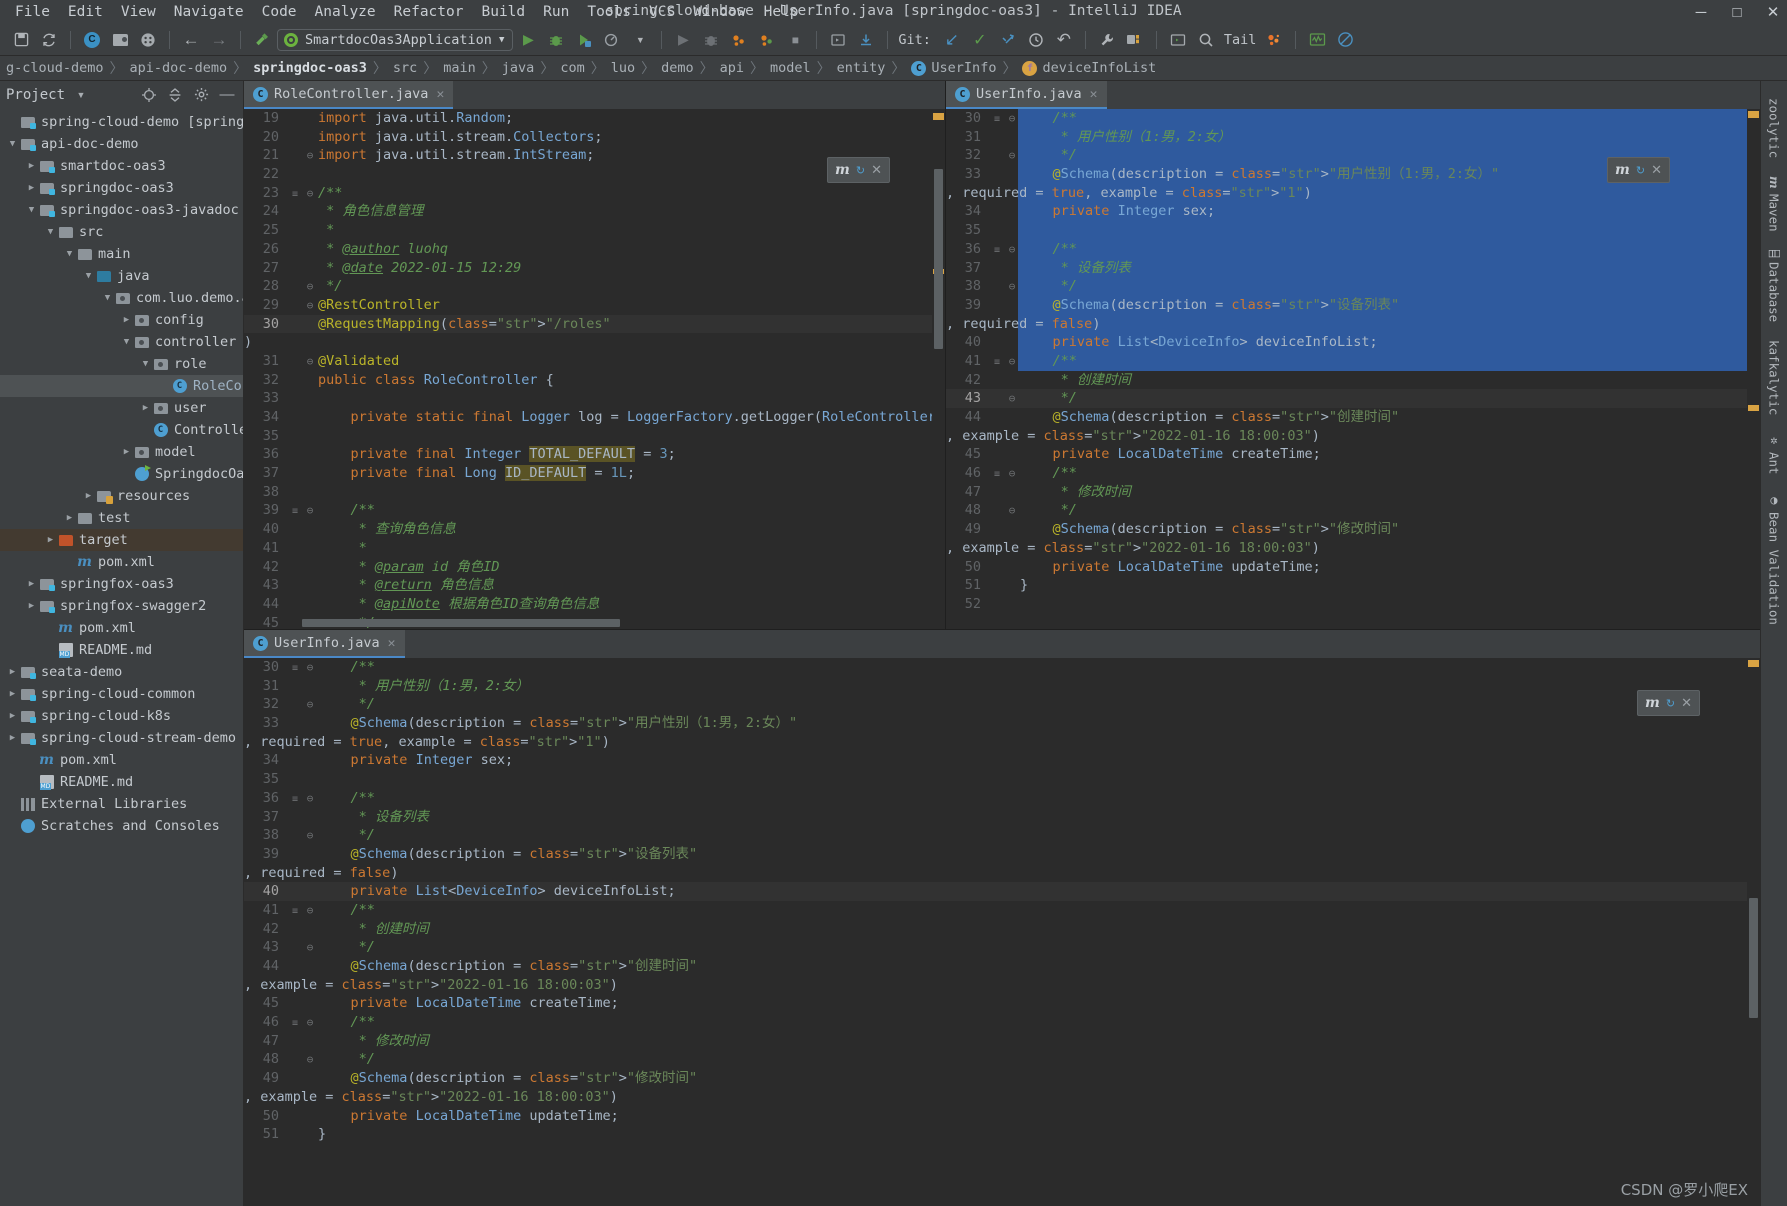 The image size is (1787, 1206). Describe the element at coordinates (938, 369) in the screenshot. I see `editor-scrollbar-left` at that location.